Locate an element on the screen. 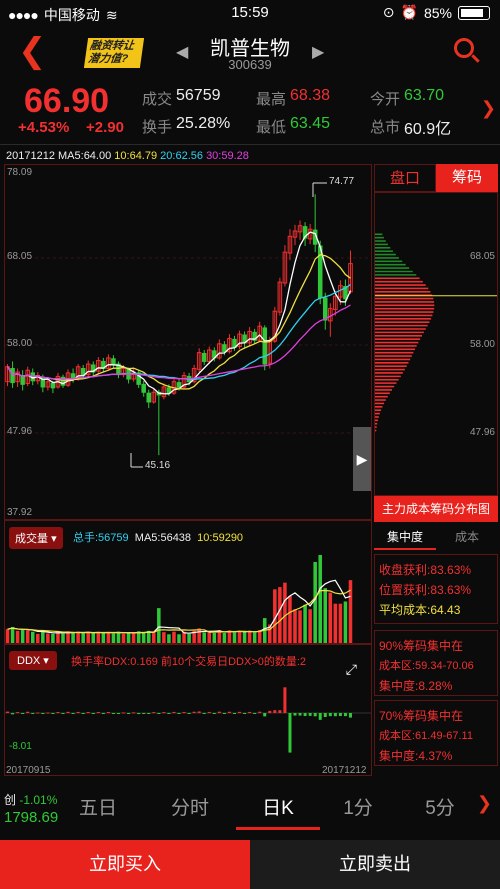  x-axis-end: 20171212 is located at coordinates (344, 770).